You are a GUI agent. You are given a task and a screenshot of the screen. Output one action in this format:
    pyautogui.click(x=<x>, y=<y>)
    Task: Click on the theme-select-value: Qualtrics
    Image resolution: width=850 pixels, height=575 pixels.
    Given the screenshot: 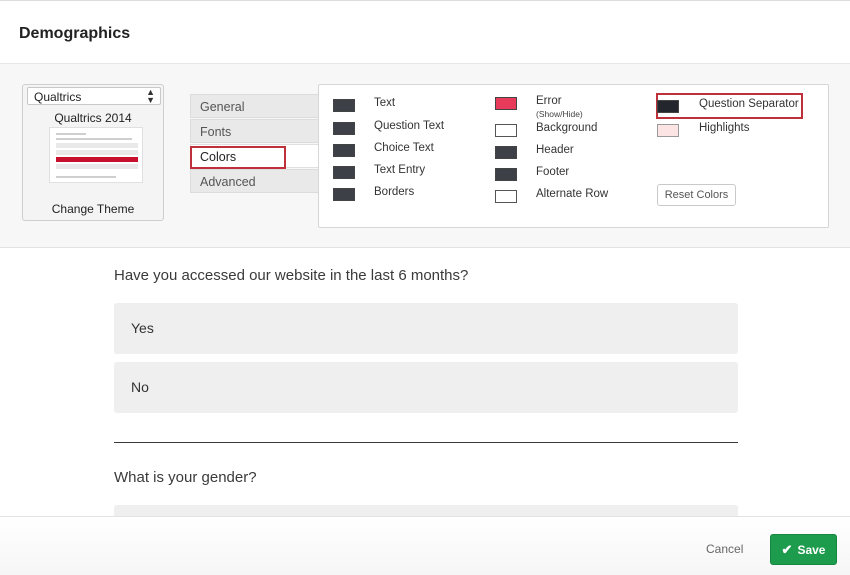 What is the action you would take?
    pyautogui.click(x=58, y=97)
    